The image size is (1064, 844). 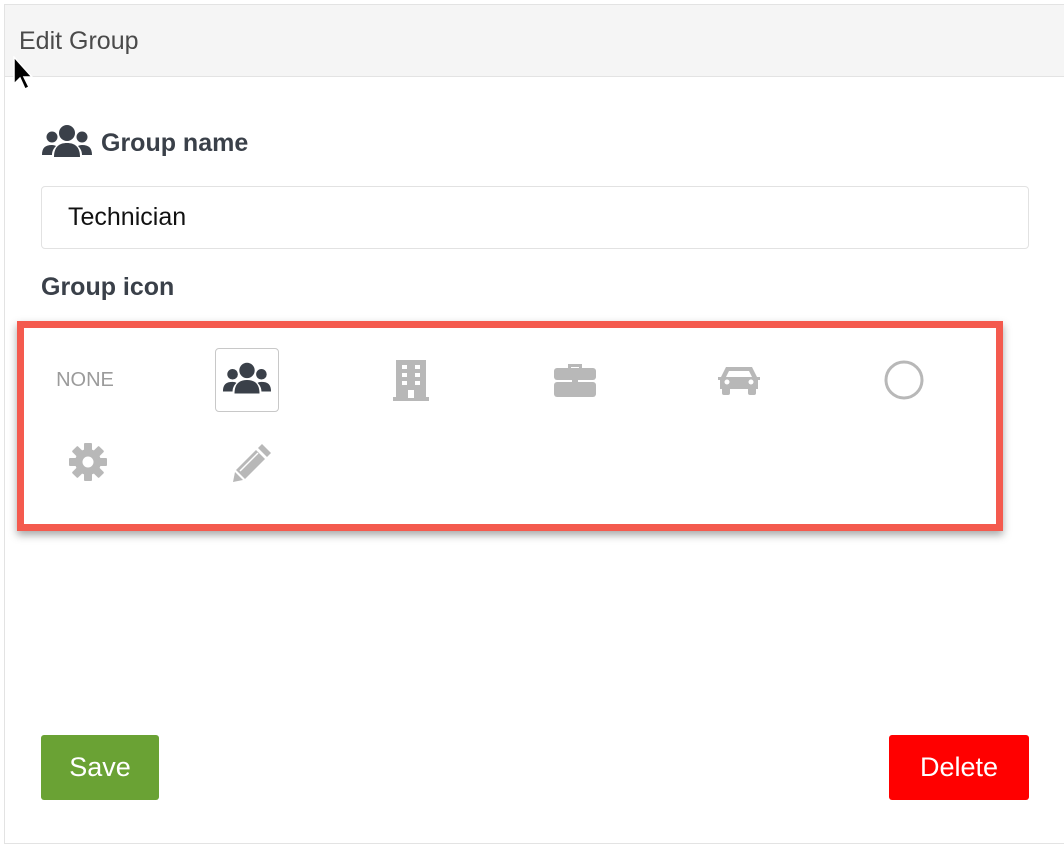 I want to click on icon-option-users, so click(x=247, y=380).